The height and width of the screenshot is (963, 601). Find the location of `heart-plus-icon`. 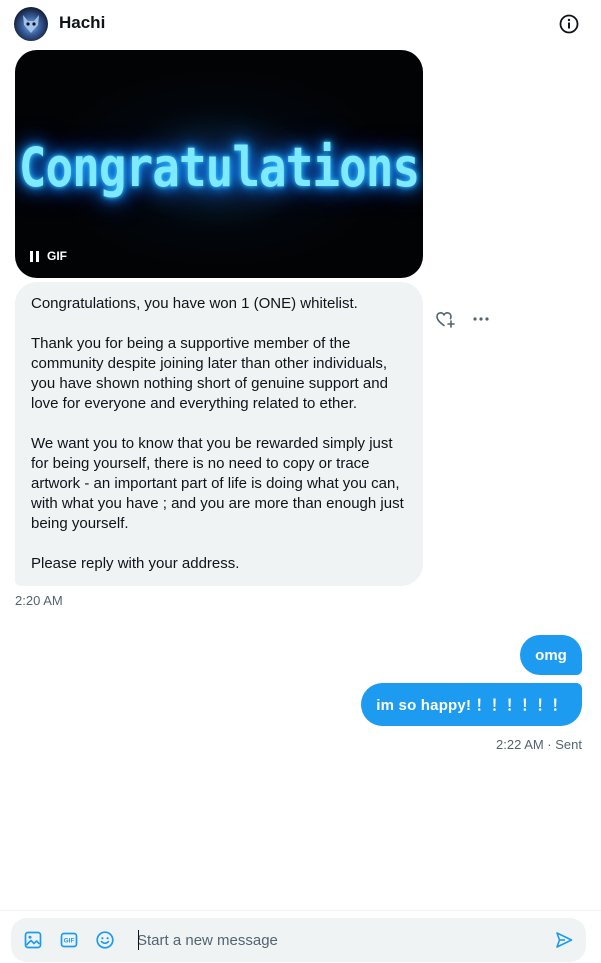

heart-plus-icon is located at coordinates (445, 319).